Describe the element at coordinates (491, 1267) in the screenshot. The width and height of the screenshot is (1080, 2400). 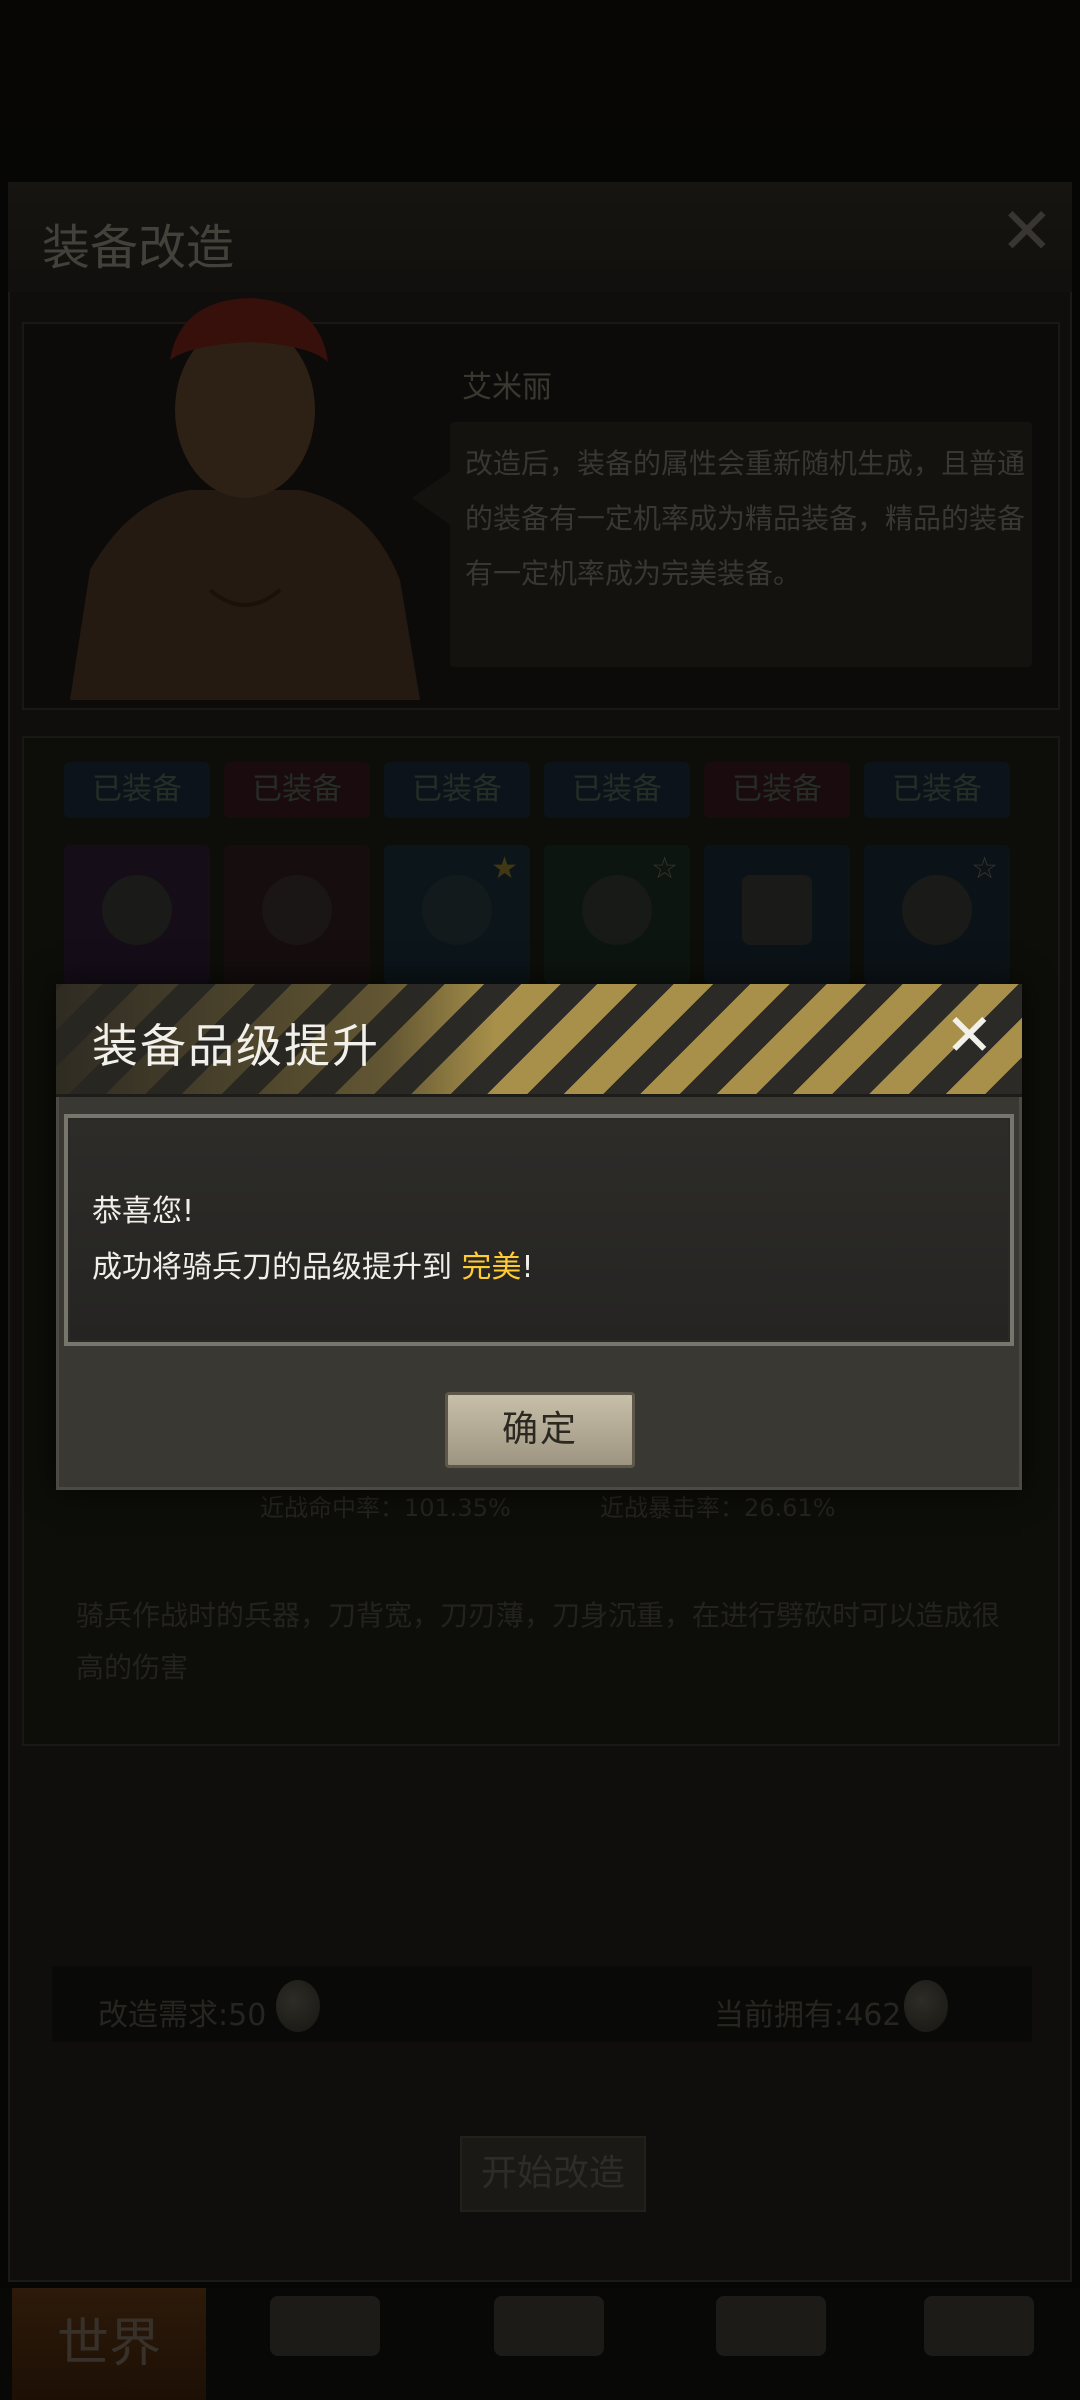
I see `quality-perfect-text: 完美` at that location.